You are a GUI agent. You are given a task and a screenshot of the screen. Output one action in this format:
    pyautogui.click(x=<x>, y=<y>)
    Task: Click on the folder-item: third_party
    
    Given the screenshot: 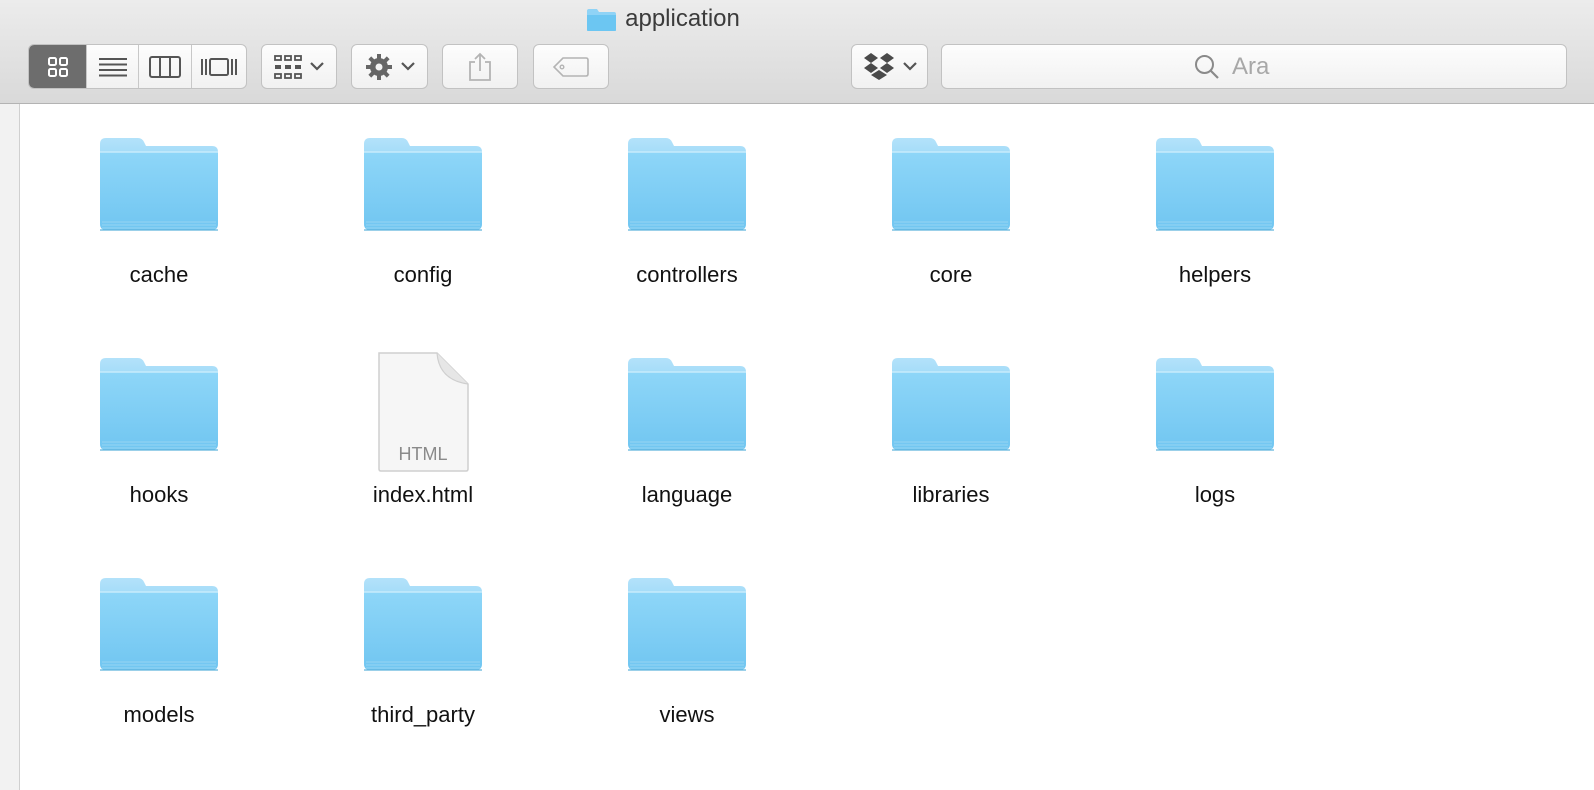 What is the action you would take?
    pyautogui.click(x=423, y=654)
    